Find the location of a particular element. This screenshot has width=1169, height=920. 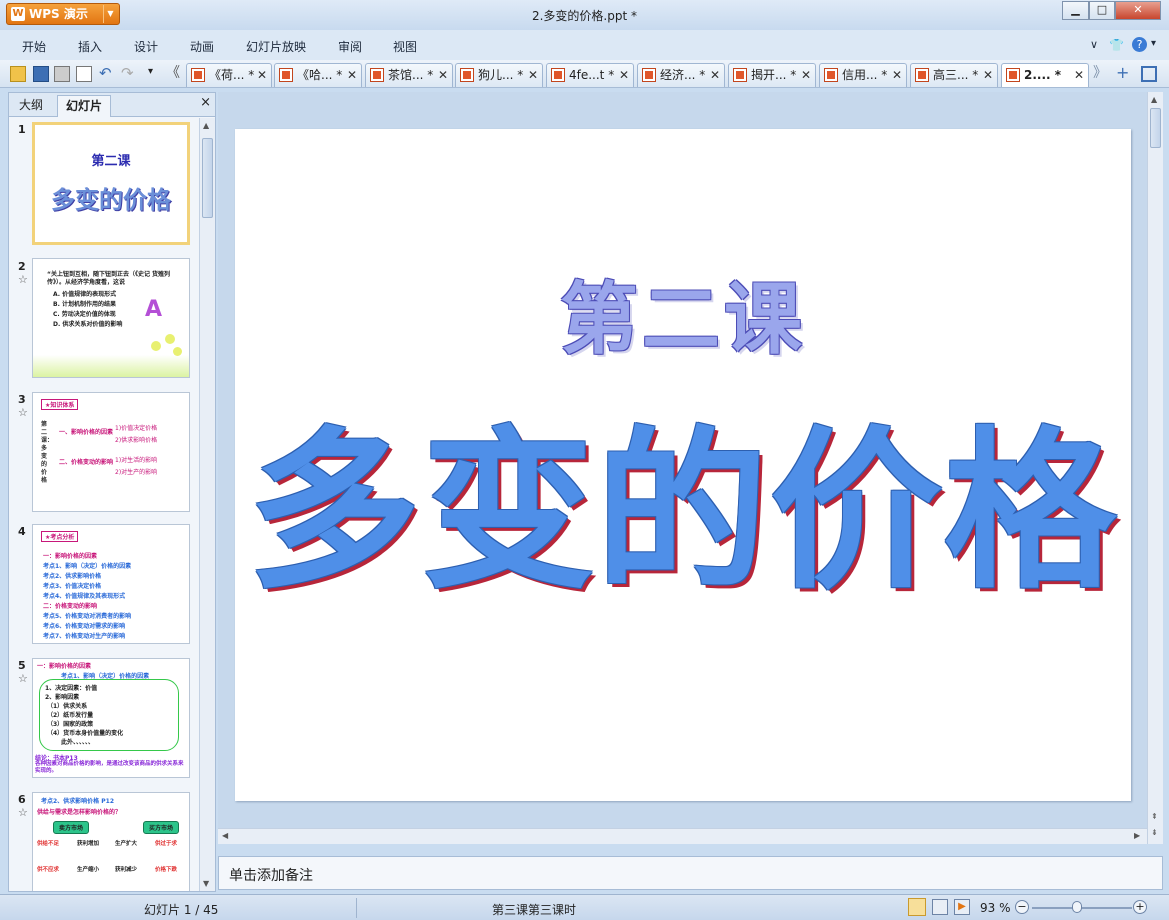

undo-icon: ↶ is located at coordinates (107, 74).